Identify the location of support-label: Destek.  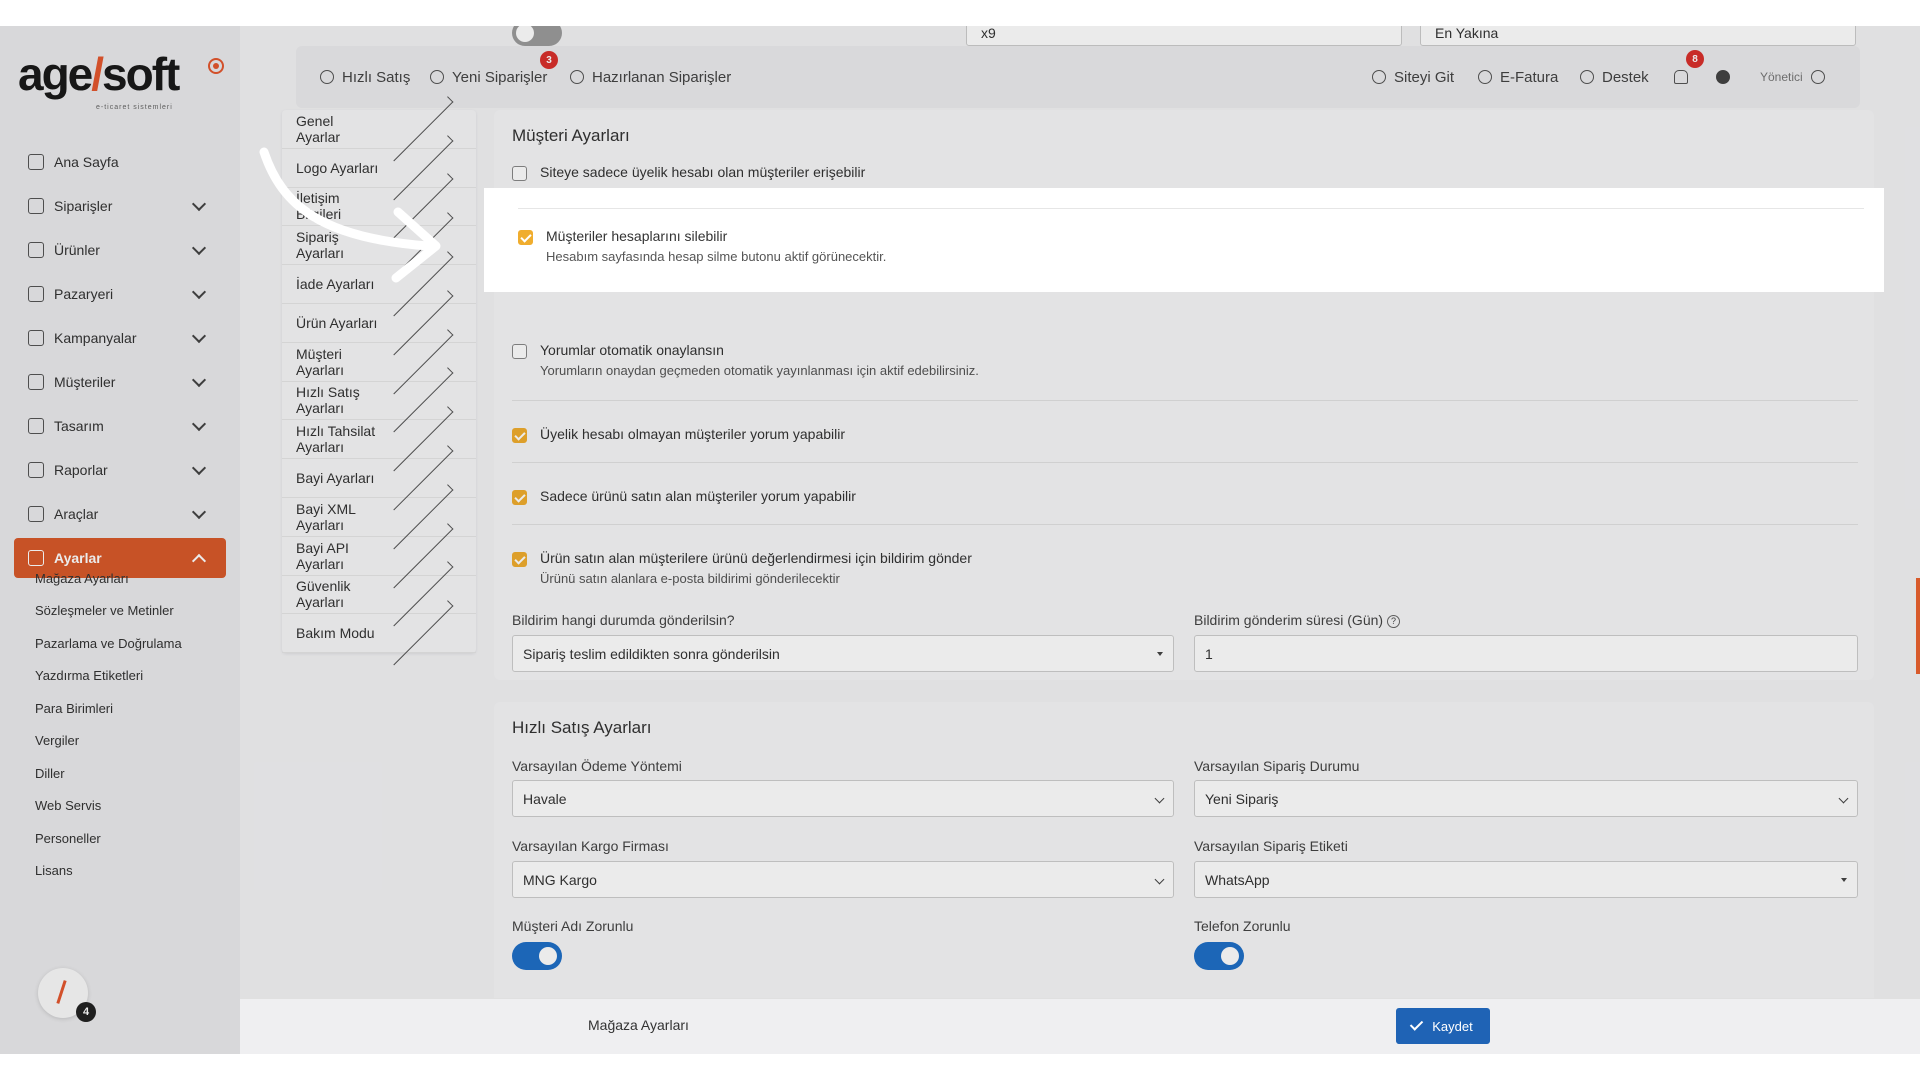
(1625, 77).